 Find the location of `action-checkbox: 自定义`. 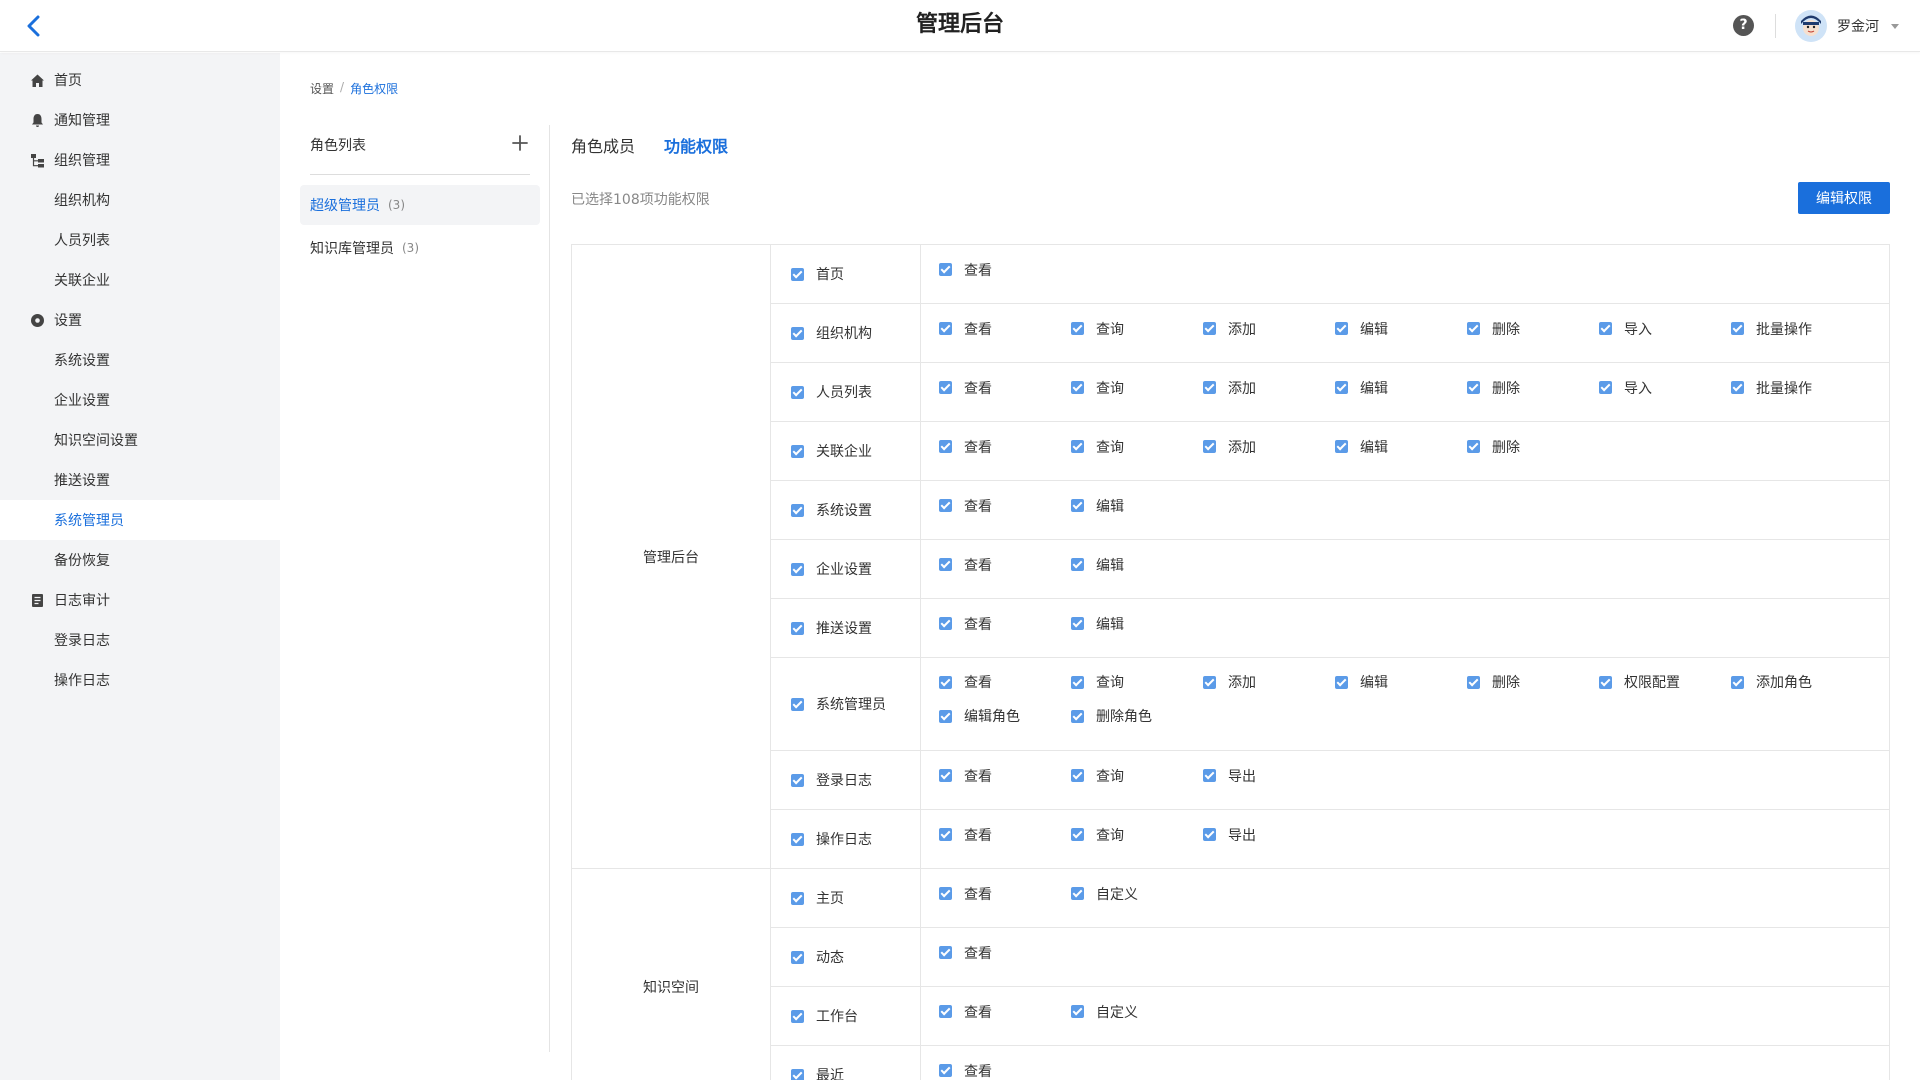

action-checkbox: 自定义 is located at coordinates (1104, 1012).